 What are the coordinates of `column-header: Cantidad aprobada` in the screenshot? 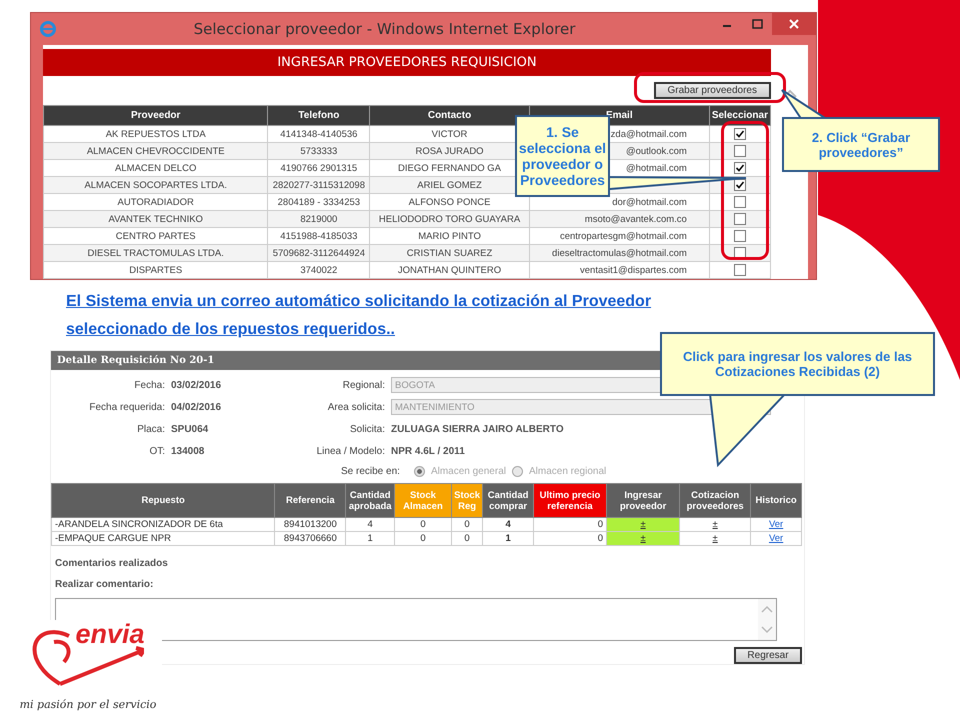 It's located at (370, 501).